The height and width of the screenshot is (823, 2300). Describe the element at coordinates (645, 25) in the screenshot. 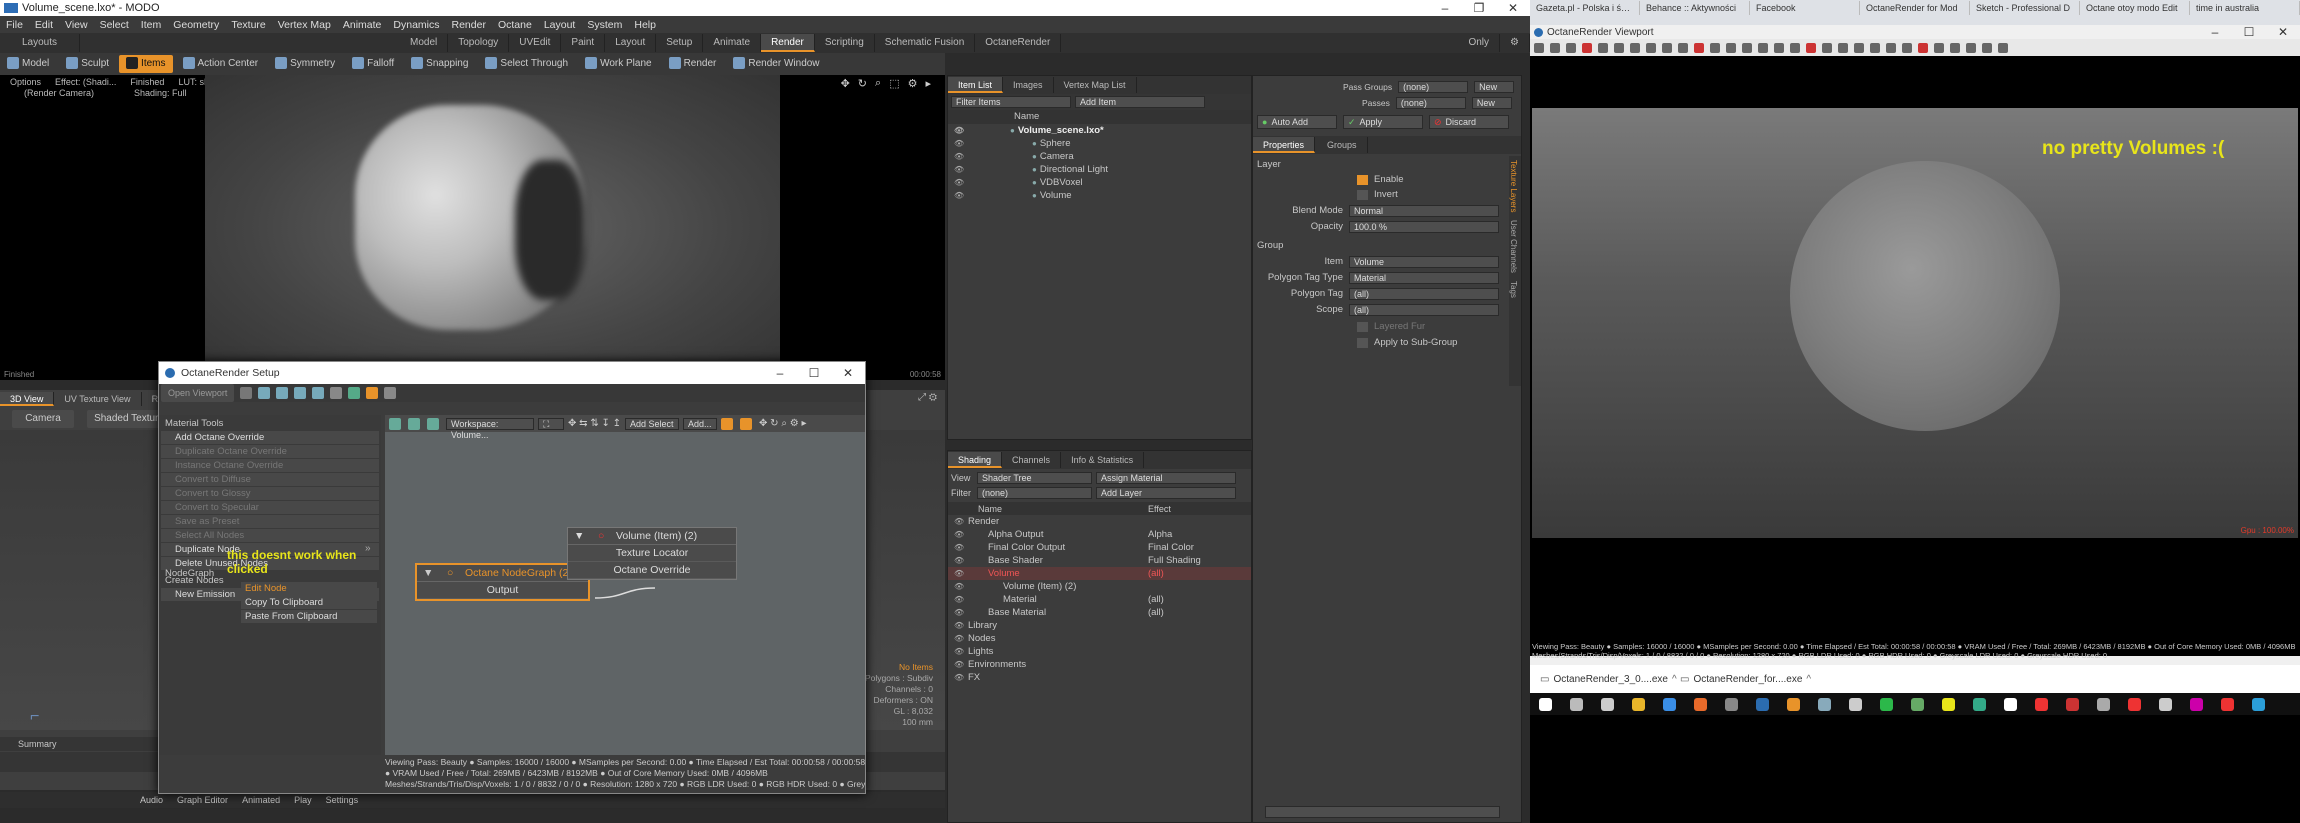

I see `menu-help: Help` at that location.